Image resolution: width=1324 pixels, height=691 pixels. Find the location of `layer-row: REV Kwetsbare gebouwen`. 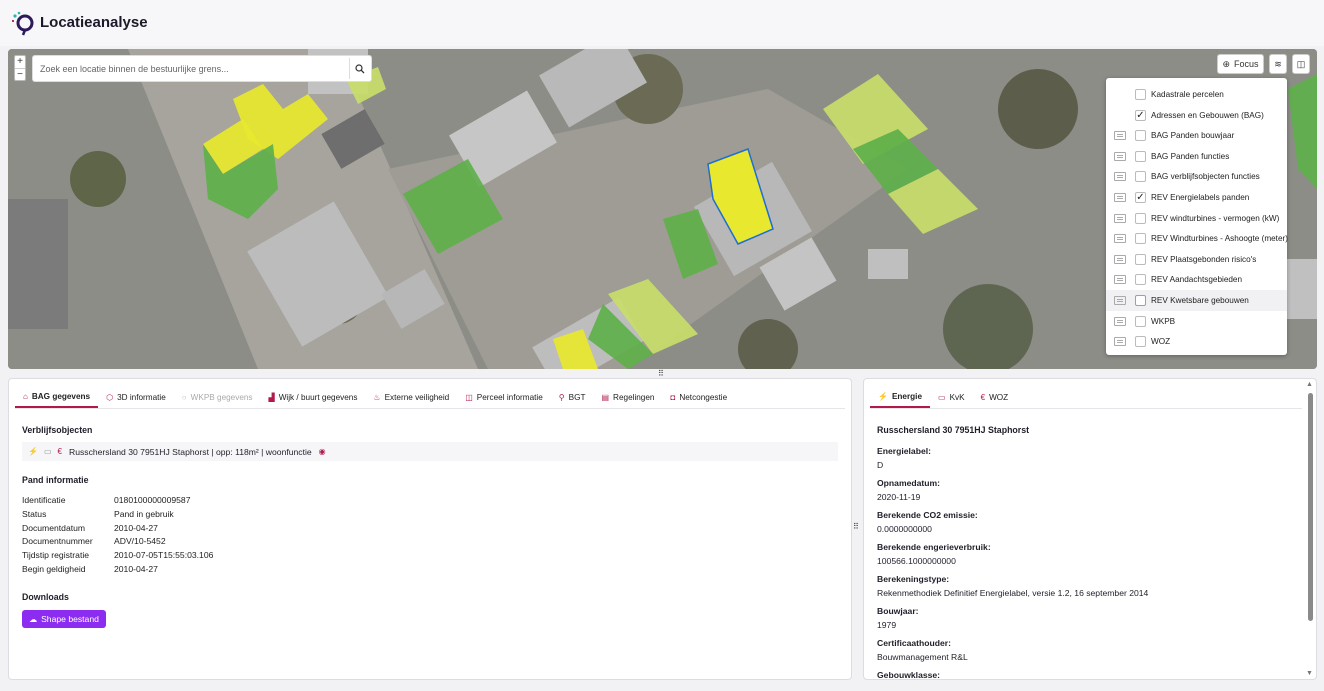

layer-row: REV Kwetsbare gebouwen is located at coordinates (1196, 300).